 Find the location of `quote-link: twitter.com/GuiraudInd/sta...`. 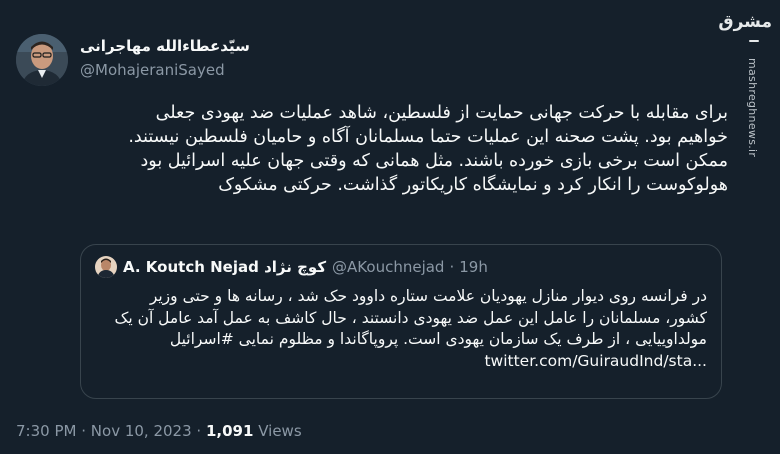

quote-link: twitter.com/GuiraudInd/sta... is located at coordinates (401, 362).